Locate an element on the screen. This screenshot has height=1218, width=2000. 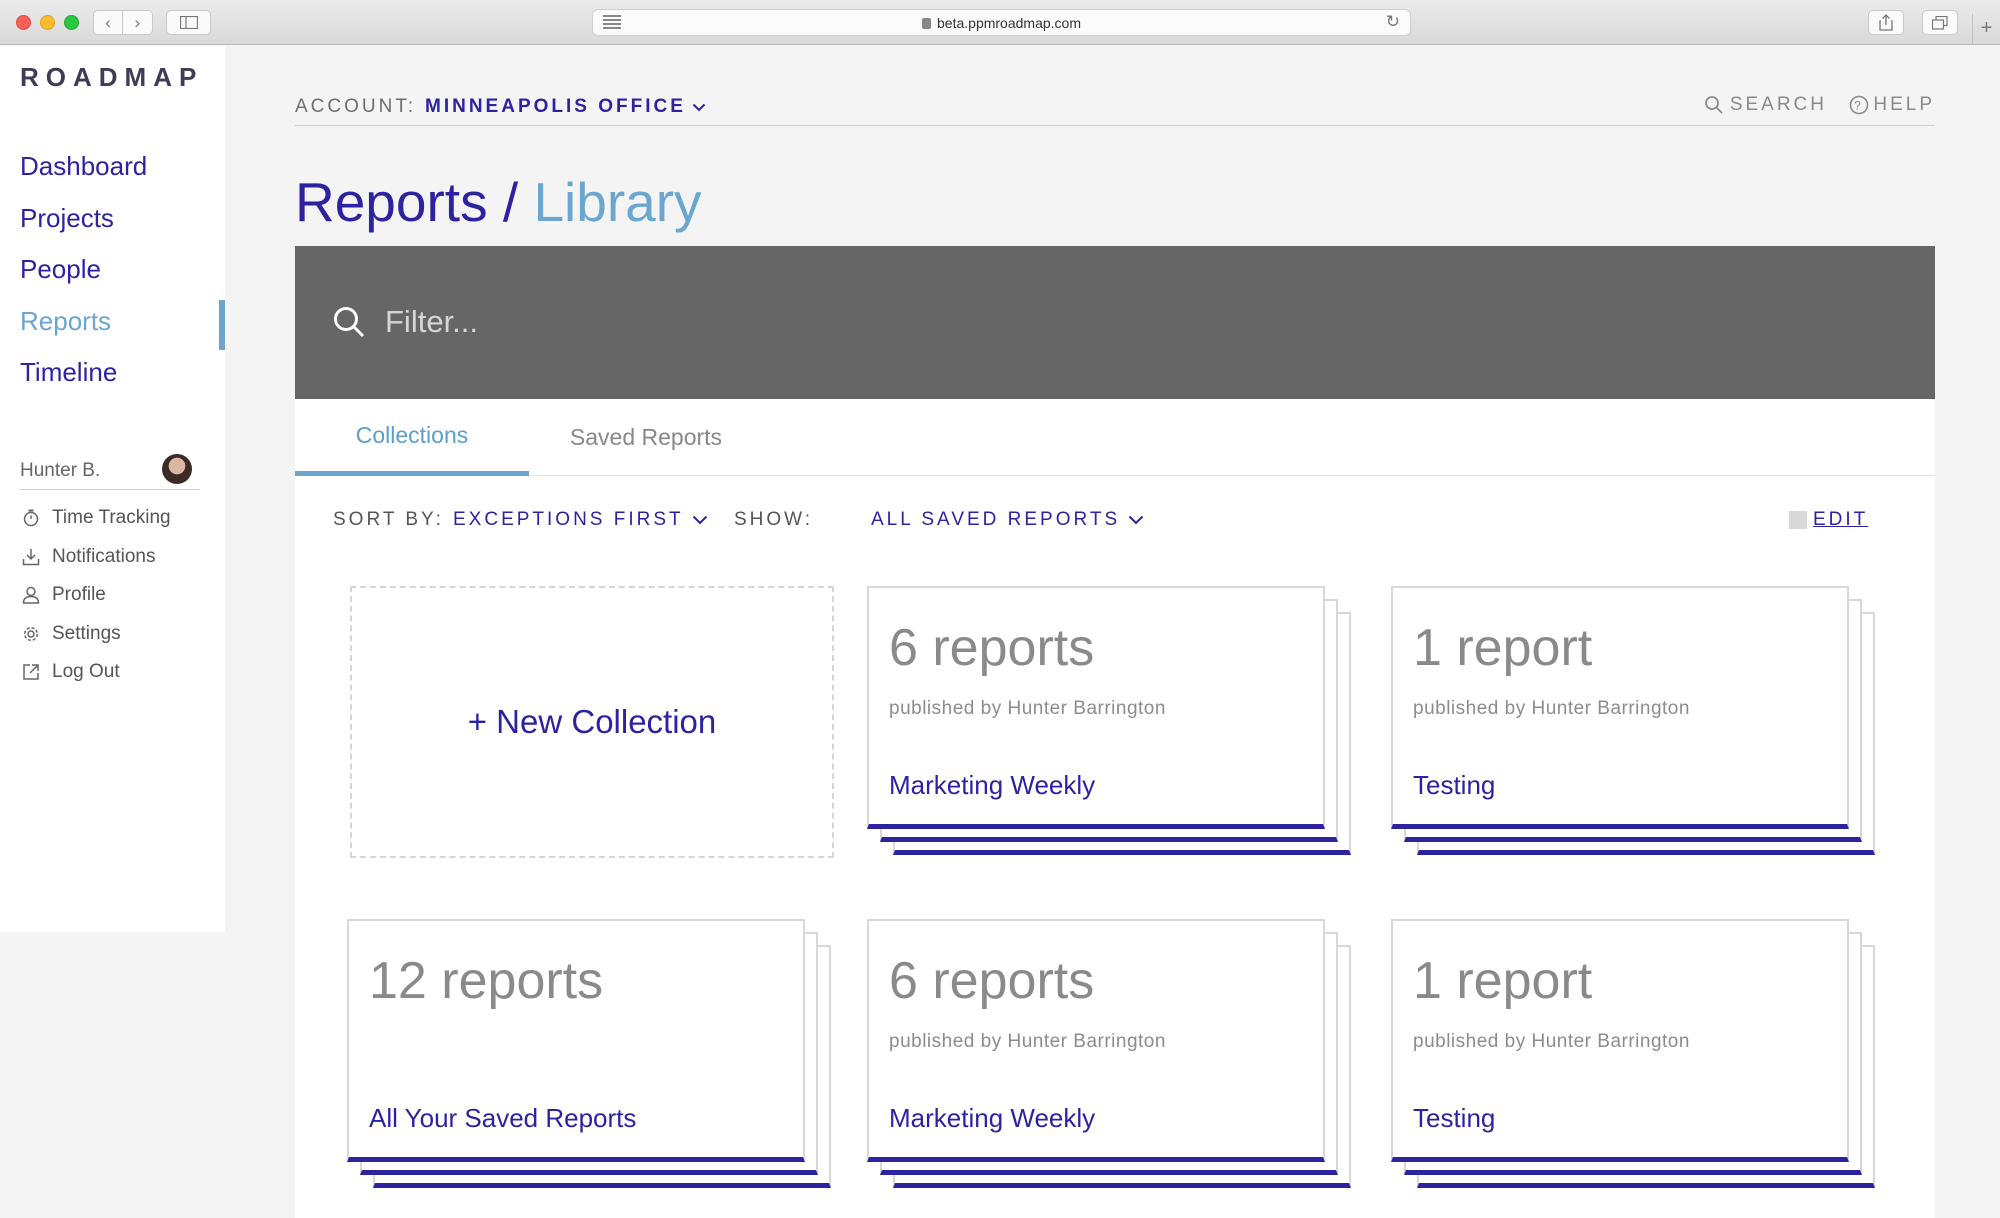
nav-item-reports: Reports is located at coordinates (112, 322).